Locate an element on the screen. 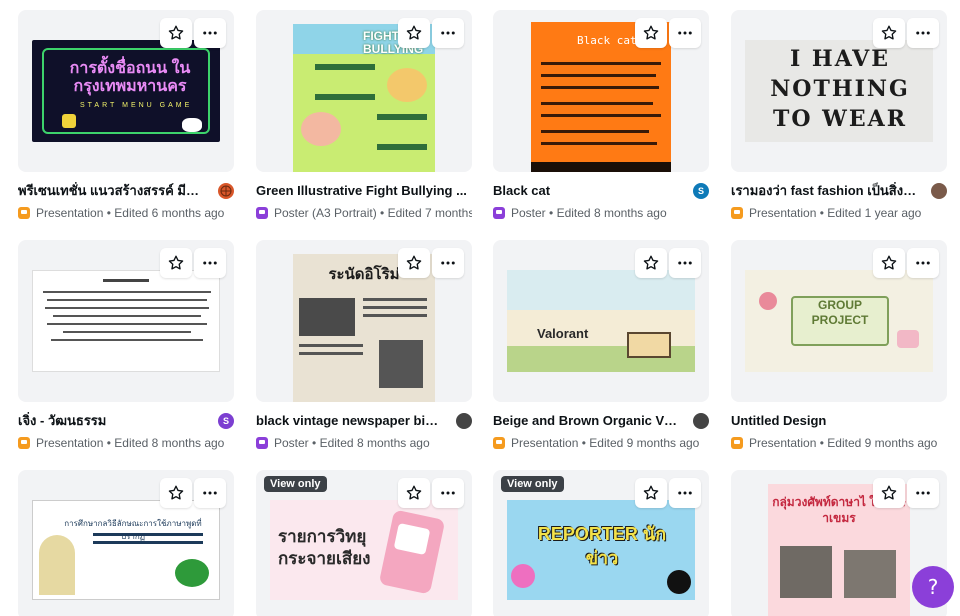 This screenshot has height=616, width=960. design-thumbnail: FIGHT BULLYING is located at coordinates (364, 91).